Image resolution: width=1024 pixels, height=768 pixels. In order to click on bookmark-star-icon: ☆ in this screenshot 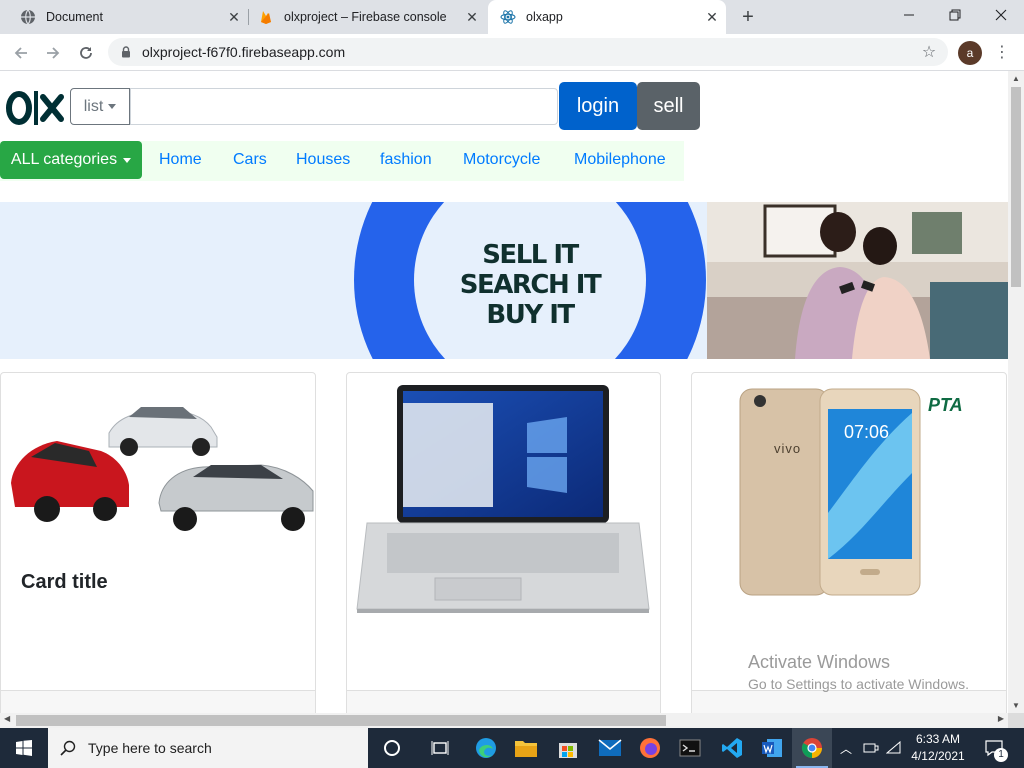, I will do `click(929, 53)`.